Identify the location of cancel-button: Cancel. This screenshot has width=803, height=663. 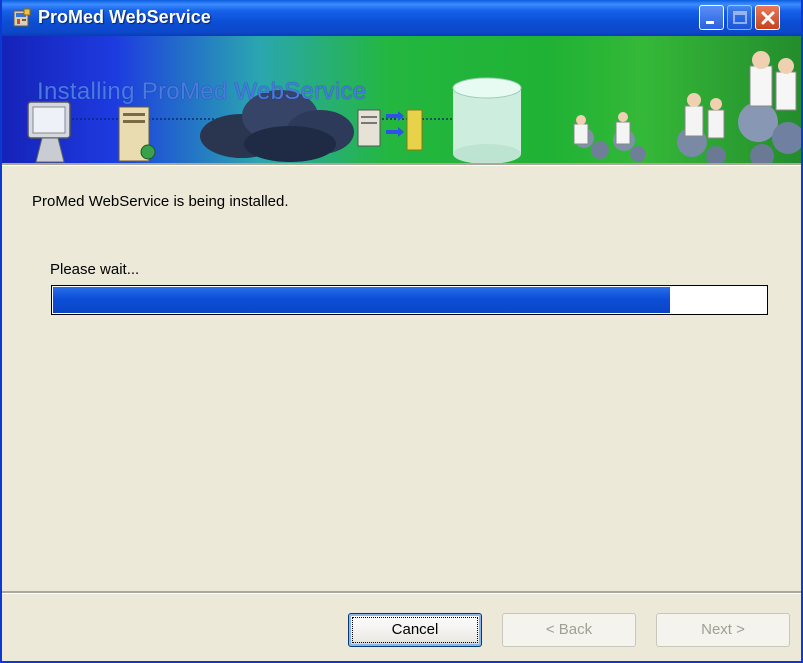
(415, 630).